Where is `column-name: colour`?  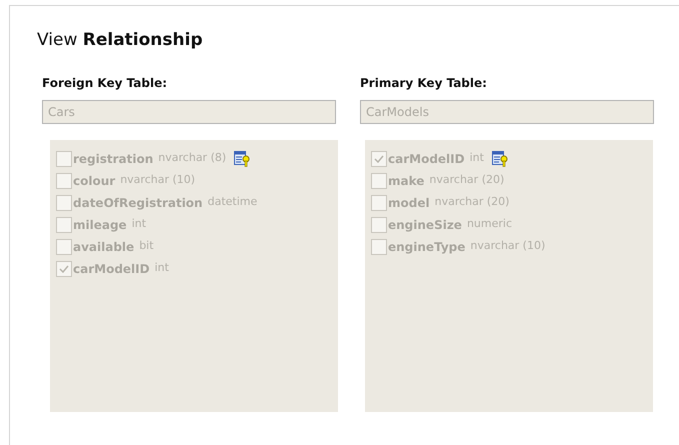 column-name: colour is located at coordinates (94, 181).